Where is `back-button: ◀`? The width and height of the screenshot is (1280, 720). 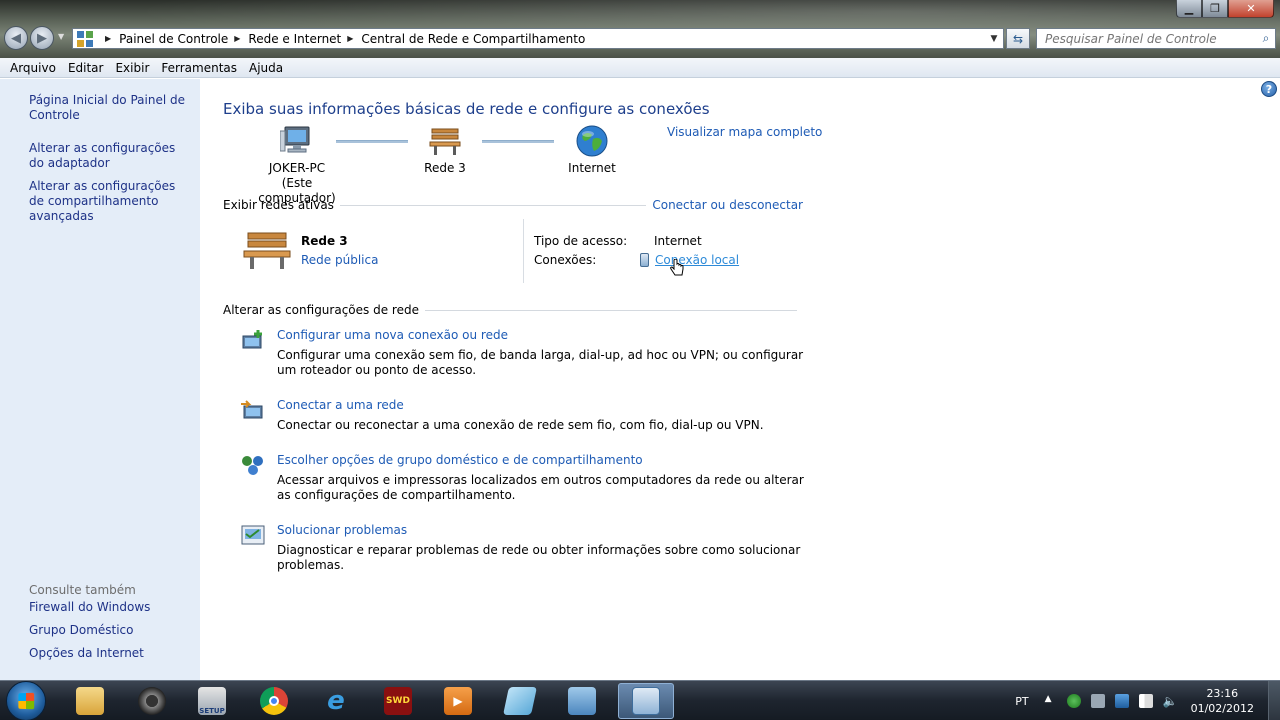 back-button: ◀ is located at coordinates (16, 38).